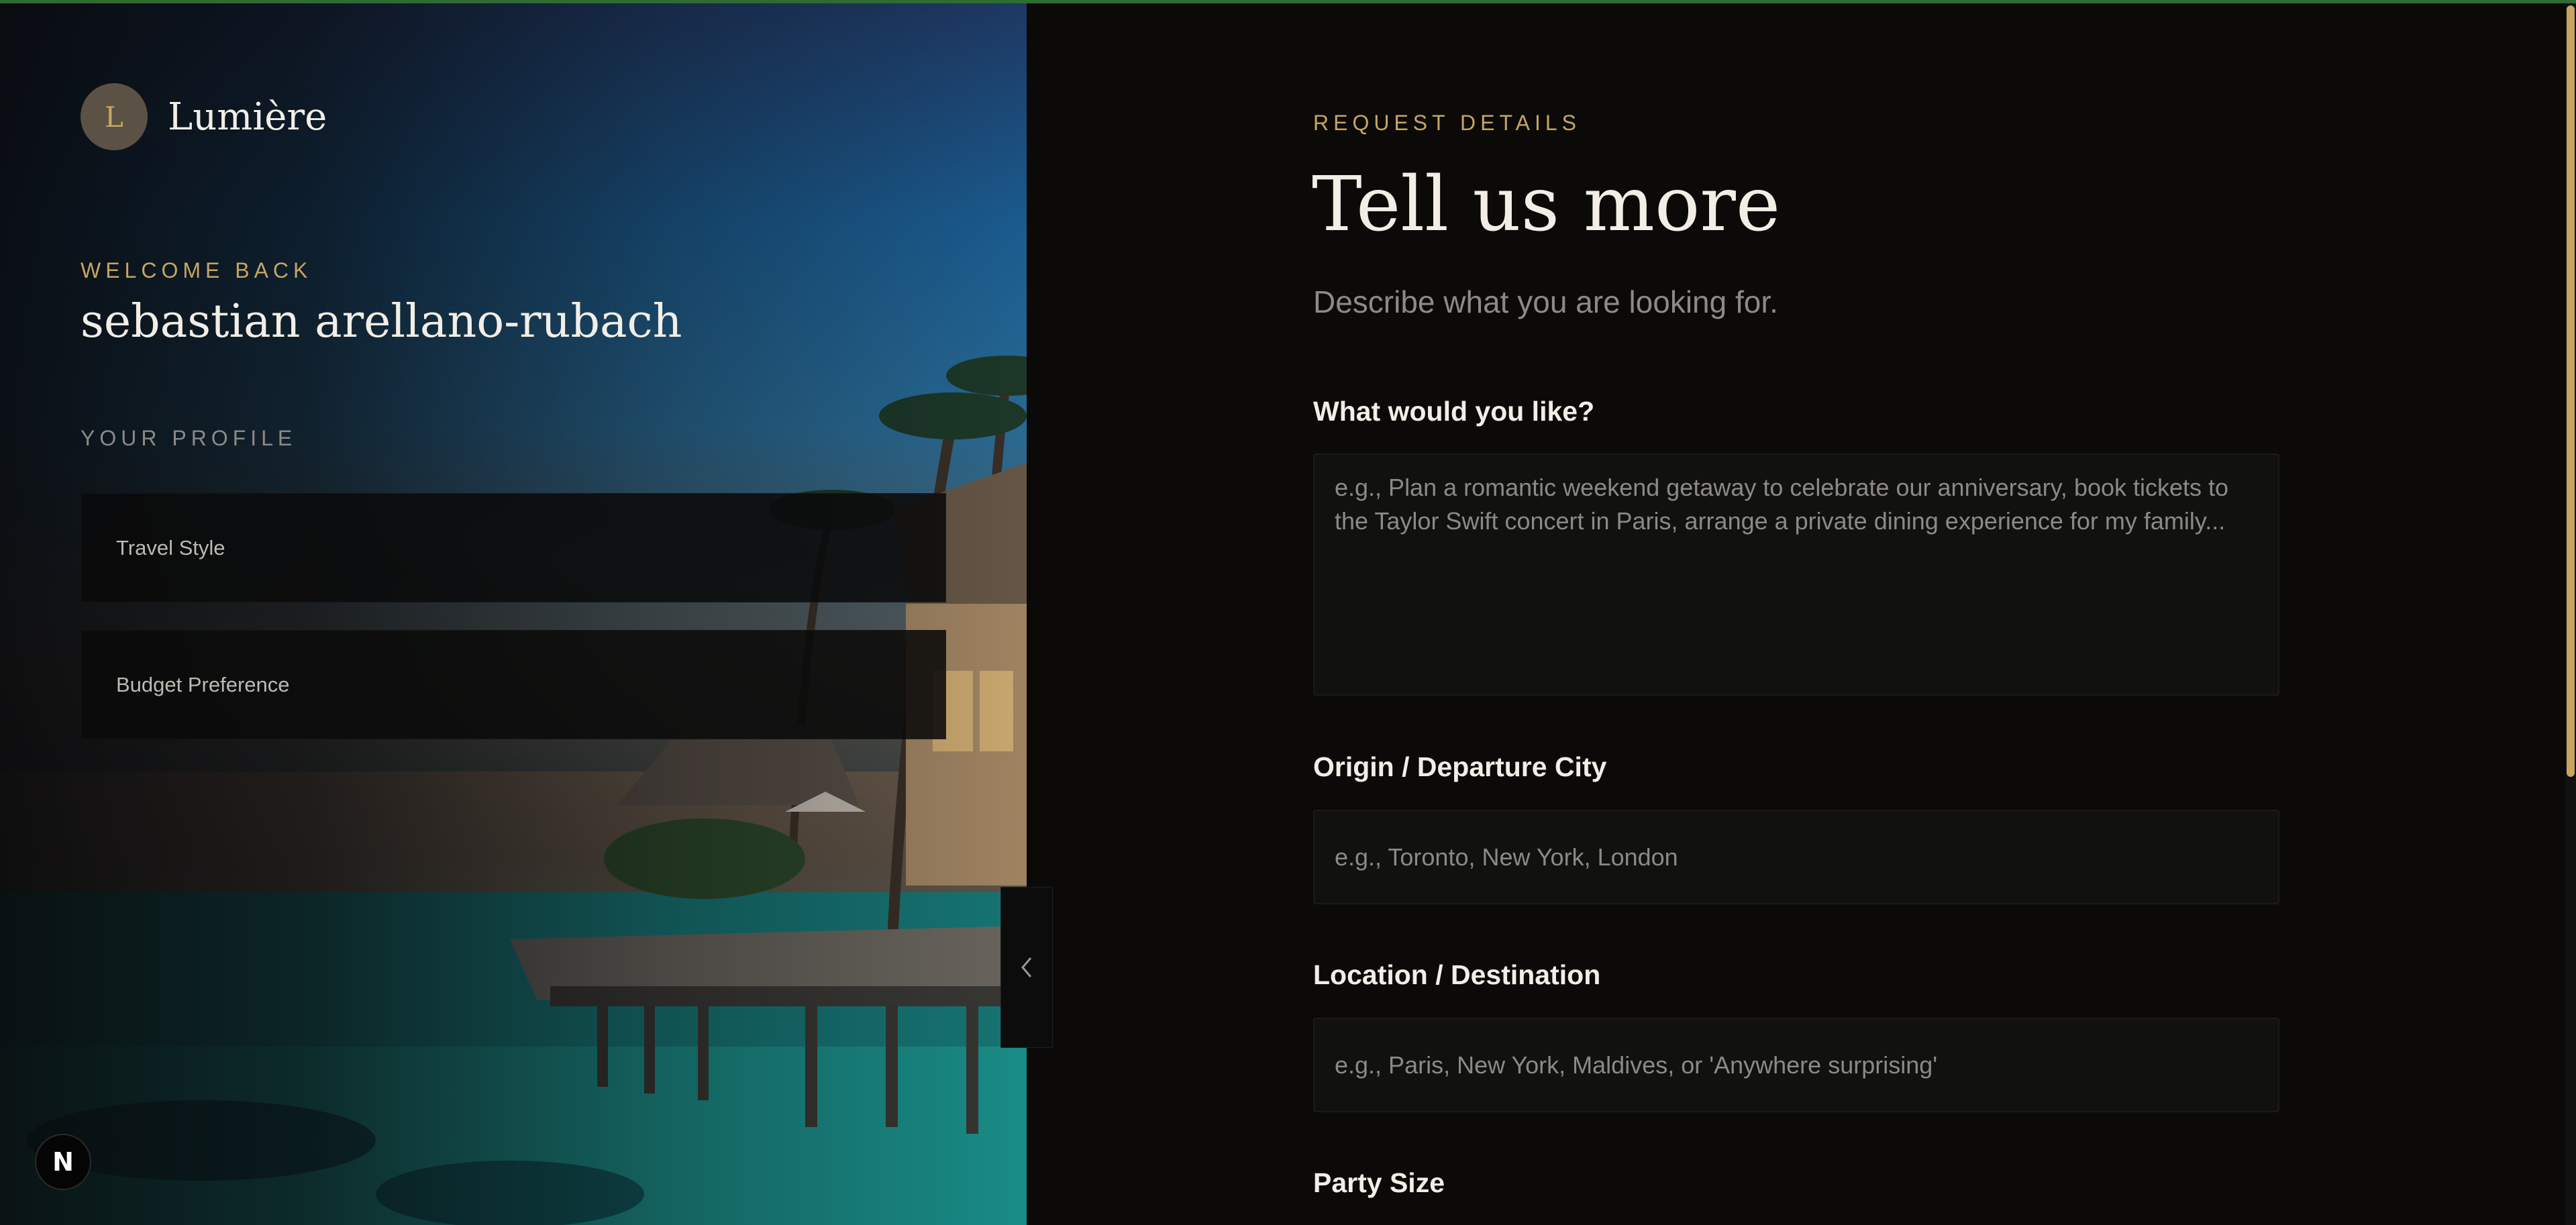  Describe the element at coordinates (1796, 575) in the screenshot. I see `request-description-textarea` at that location.